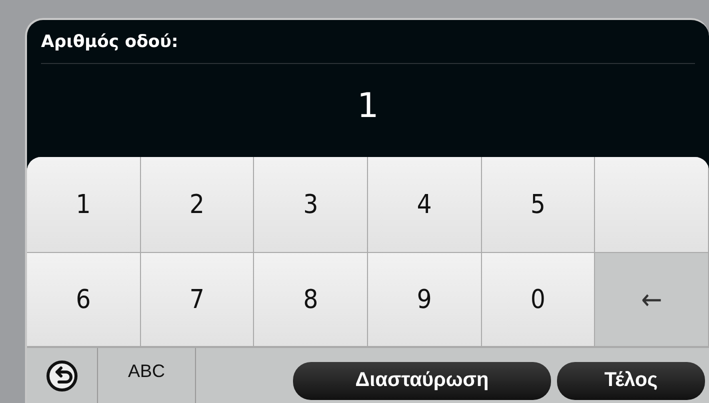  Describe the element at coordinates (425, 300) in the screenshot. I see `digit-key: 9` at that location.